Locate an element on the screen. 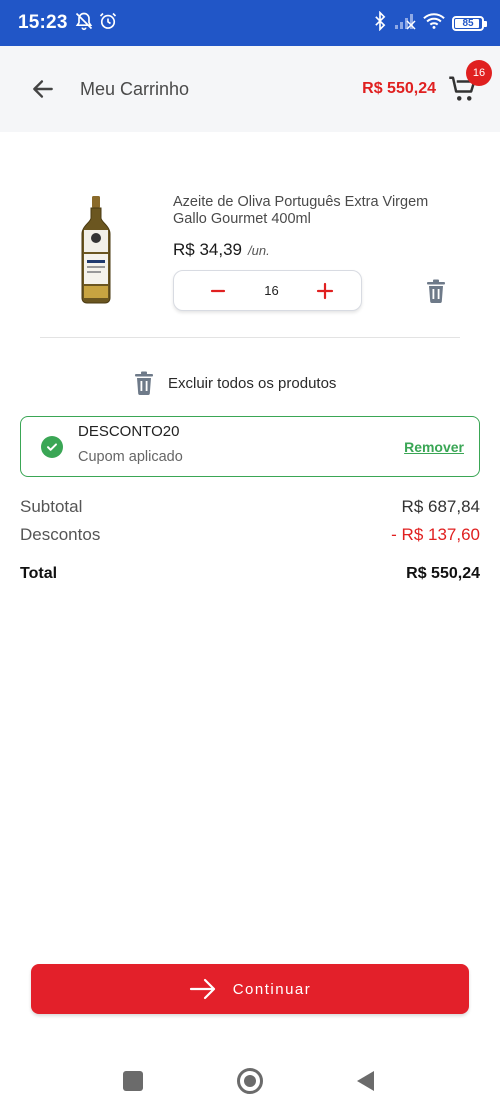 This screenshot has width=500, height=1111. signal-icon is located at coordinates (405, 23).